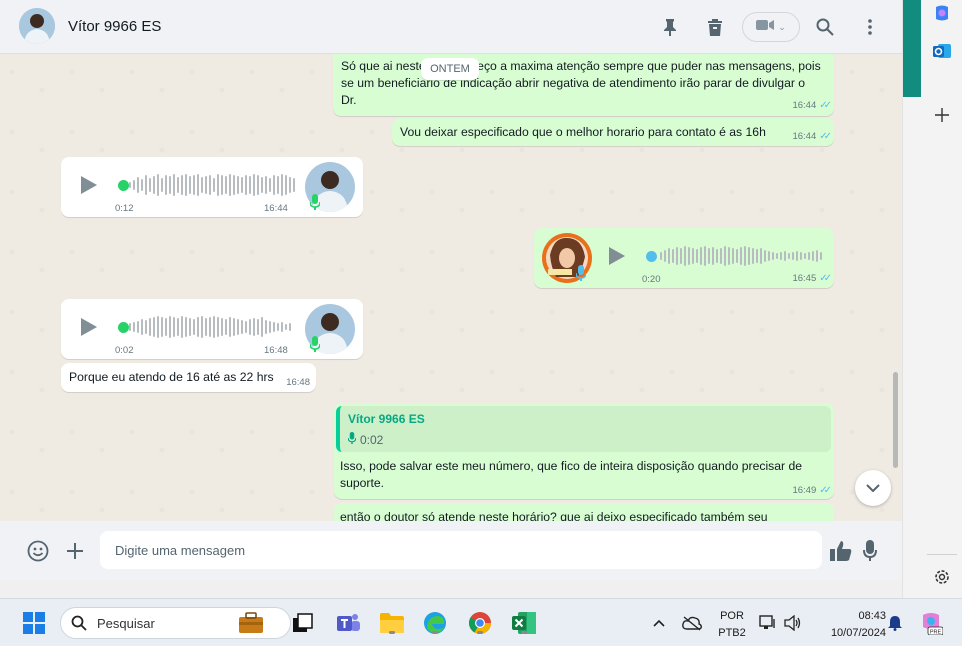 The width and height of the screenshot is (962, 646). What do you see at coordinates (942, 577) in the screenshot?
I see `settings-icon` at bounding box center [942, 577].